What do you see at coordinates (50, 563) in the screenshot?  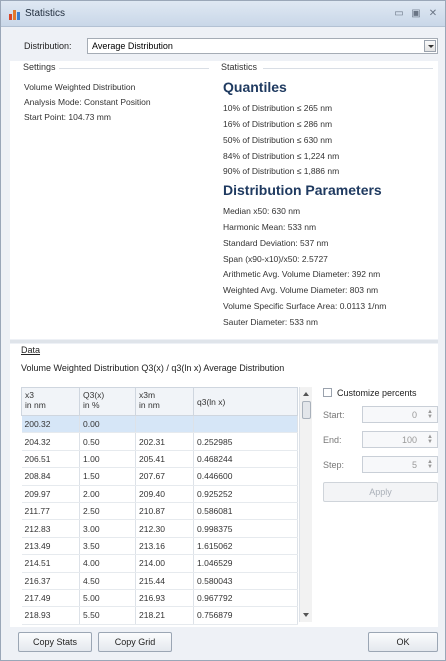 I see `table-cell: 214.51` at bounding box center [50, 563].